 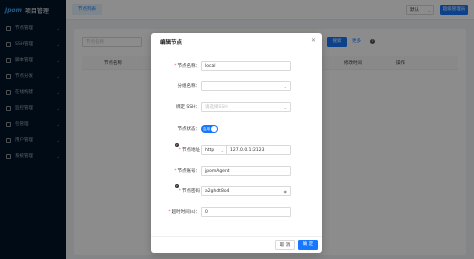 What do you see at coordinates (206, 129) in the screenshot?
I see `toggle-text: 启用` at bounding box center [206, 129].